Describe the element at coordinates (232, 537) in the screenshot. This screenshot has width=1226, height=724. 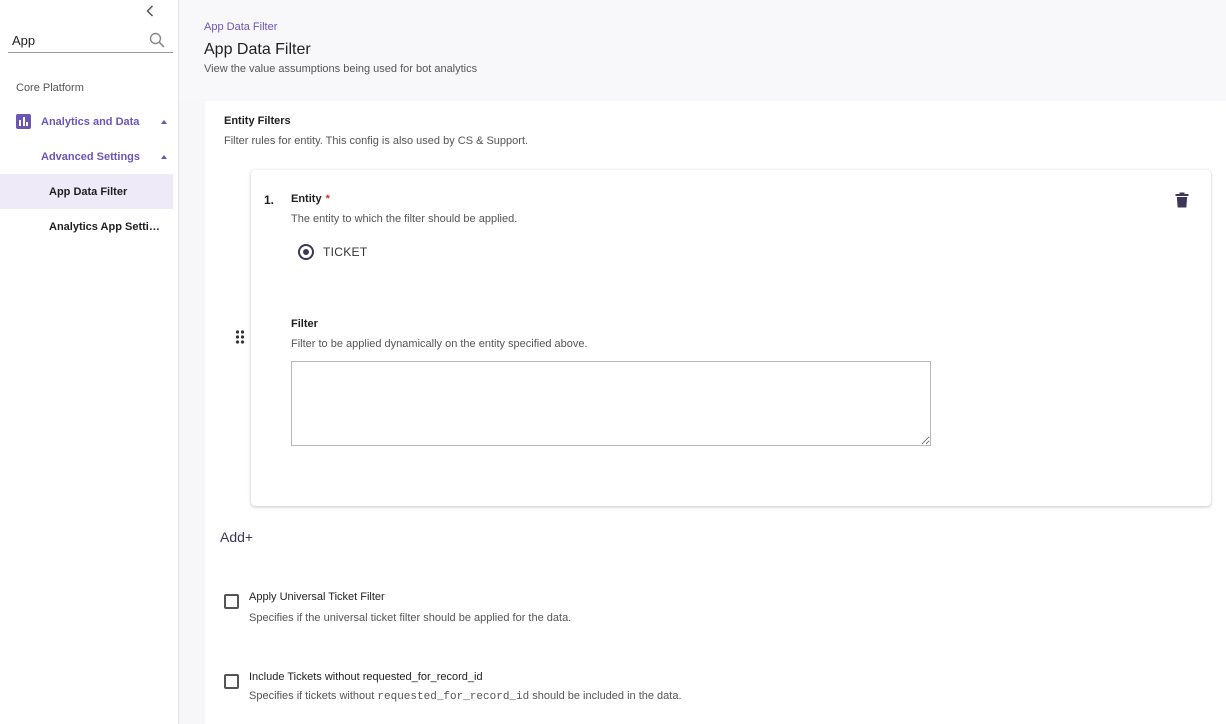
I see `add-button-label: Add` at that location.